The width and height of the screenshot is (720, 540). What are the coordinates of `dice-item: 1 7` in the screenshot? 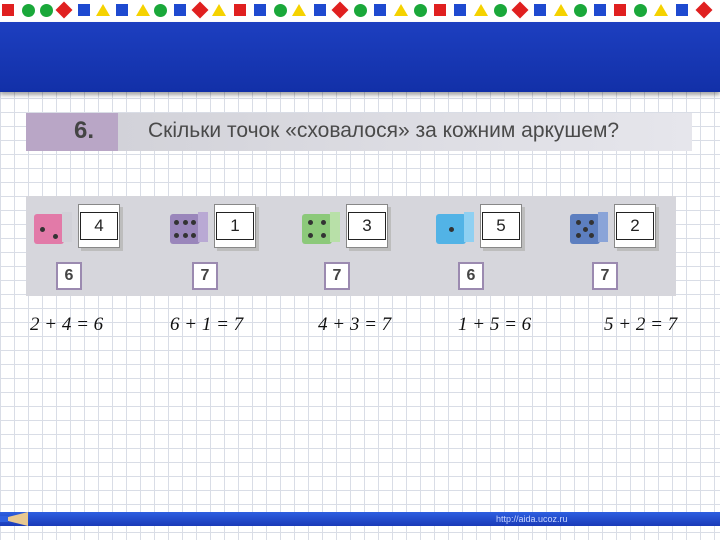 It's located at (227, 246).